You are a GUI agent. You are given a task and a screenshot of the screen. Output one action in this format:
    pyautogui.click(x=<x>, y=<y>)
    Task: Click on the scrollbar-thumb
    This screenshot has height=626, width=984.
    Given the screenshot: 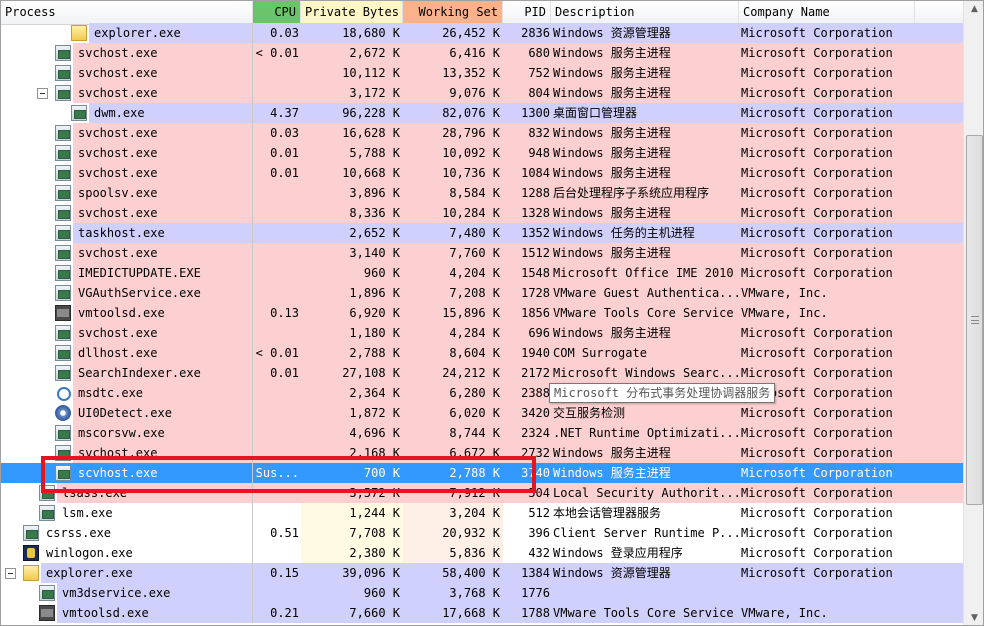 What is the action you would take?
    pyautogui.click(x=974, y=320)
    